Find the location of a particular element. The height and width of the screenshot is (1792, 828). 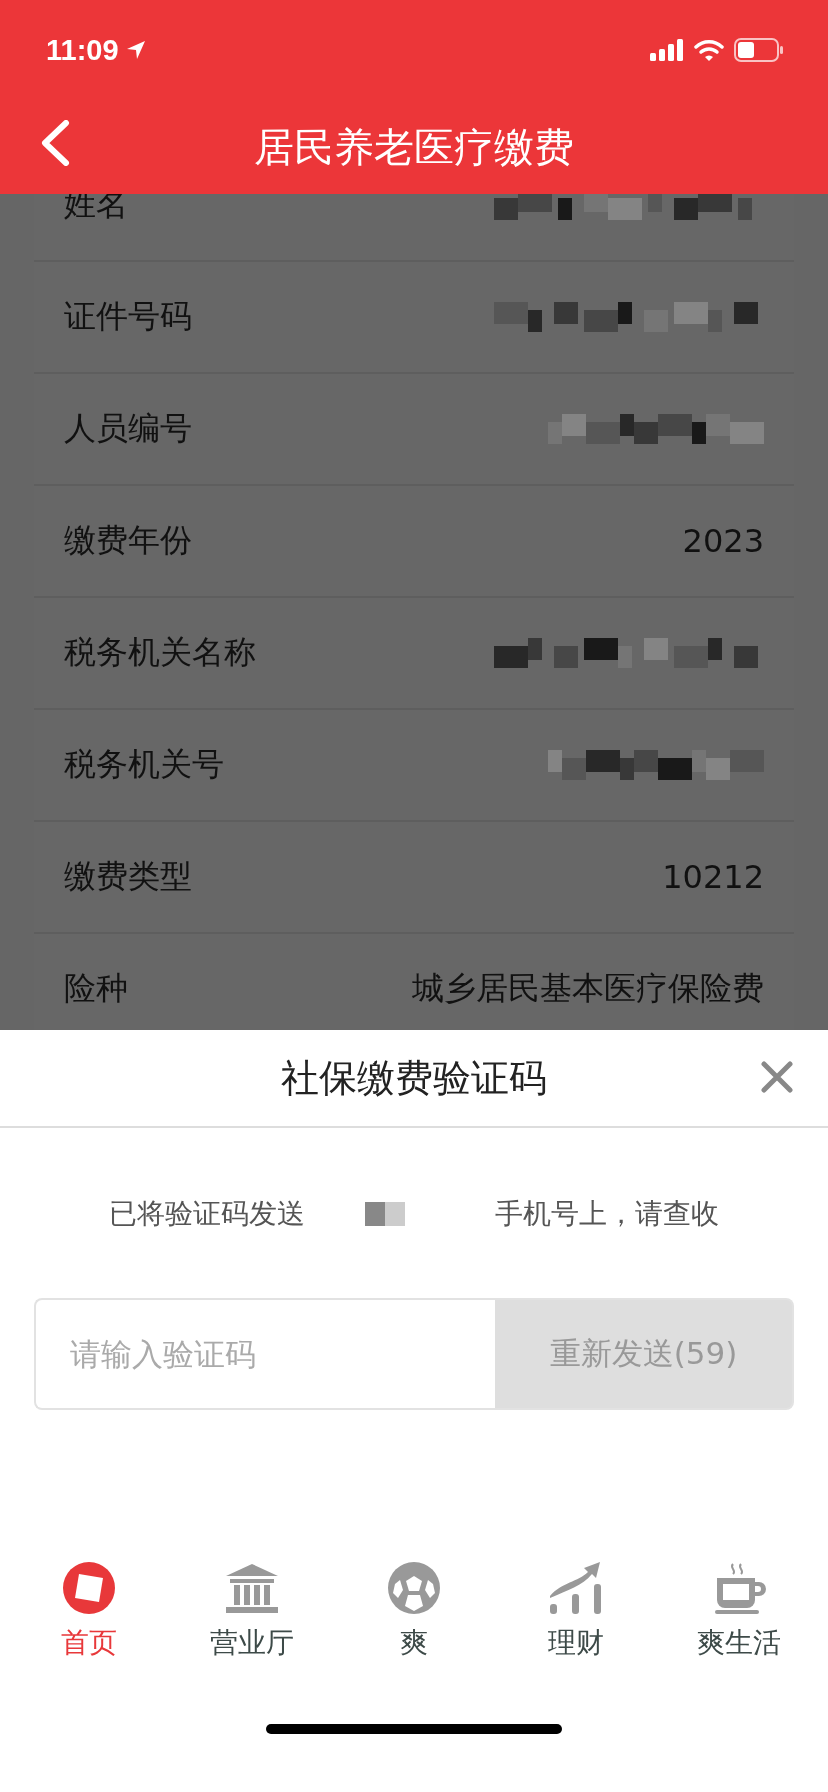

tab-item: 爽生活 is located at coordinates (738, 1611).